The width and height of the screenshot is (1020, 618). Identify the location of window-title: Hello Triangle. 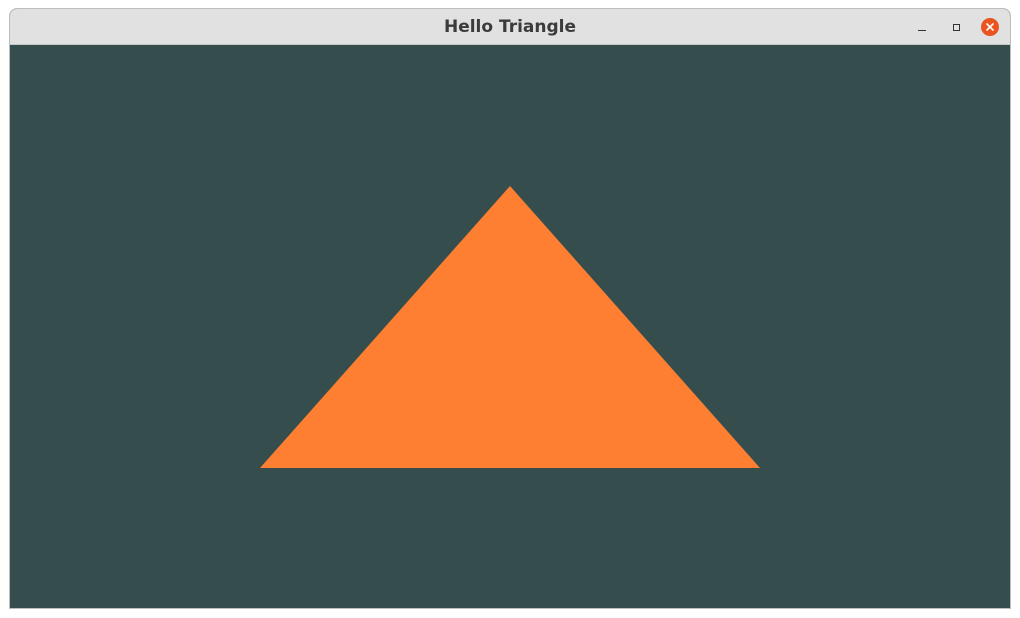
(510, 27).